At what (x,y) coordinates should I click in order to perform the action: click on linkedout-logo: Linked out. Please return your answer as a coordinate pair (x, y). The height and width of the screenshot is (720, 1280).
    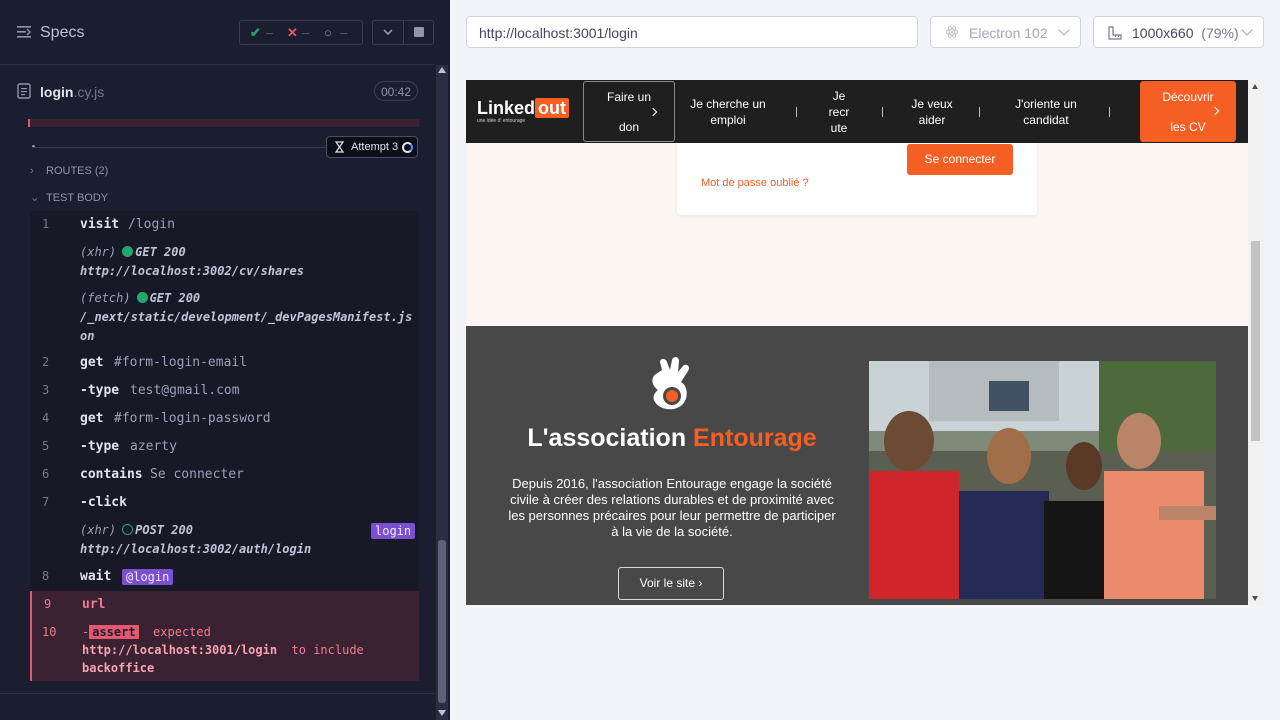
    Looking at the image, I should click on (523, 108).